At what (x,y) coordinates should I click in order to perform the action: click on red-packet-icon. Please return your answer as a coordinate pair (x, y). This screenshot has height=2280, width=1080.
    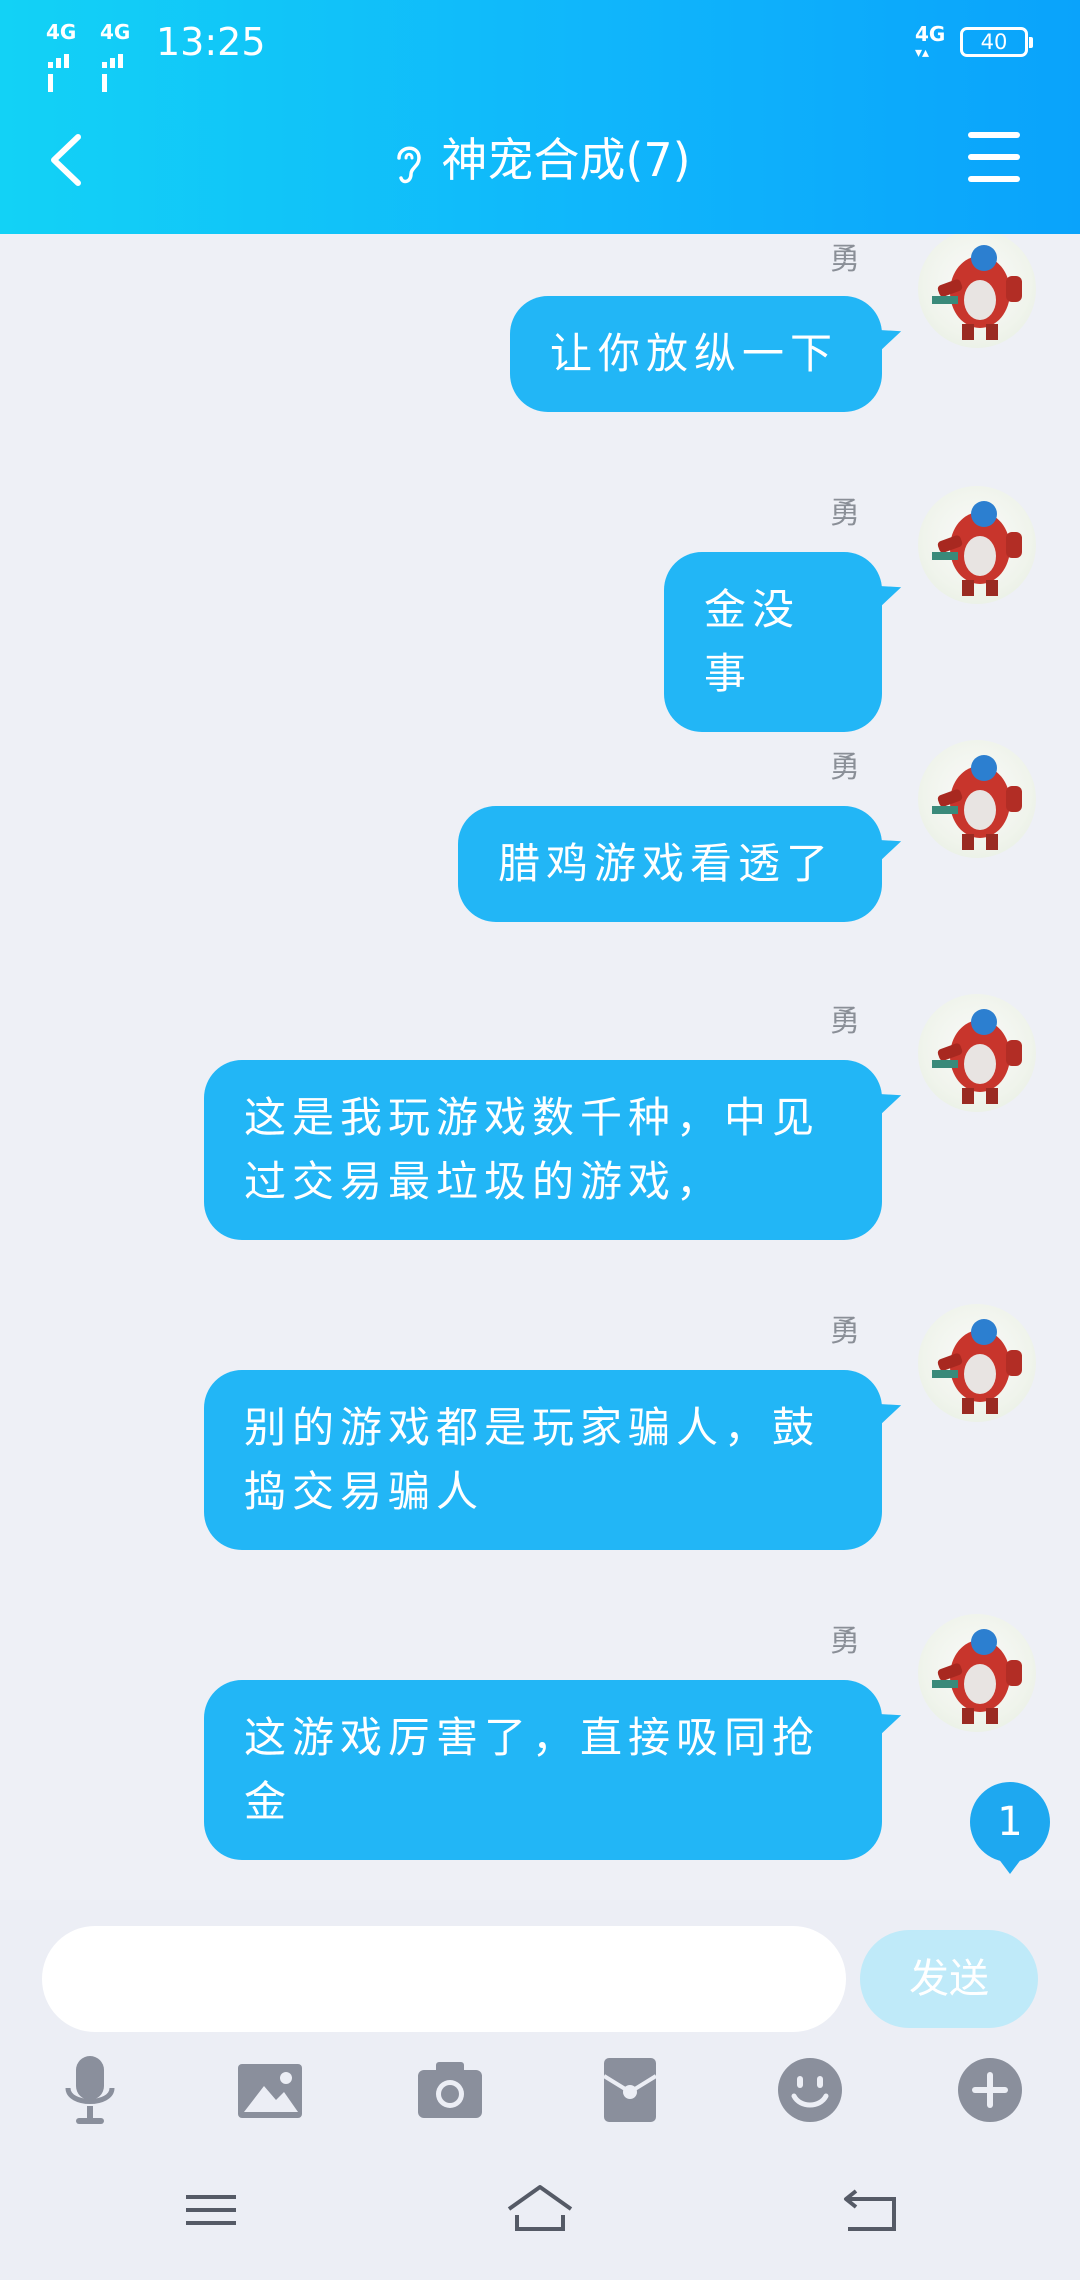
    Looking at the image, I should click on (630, 2090).